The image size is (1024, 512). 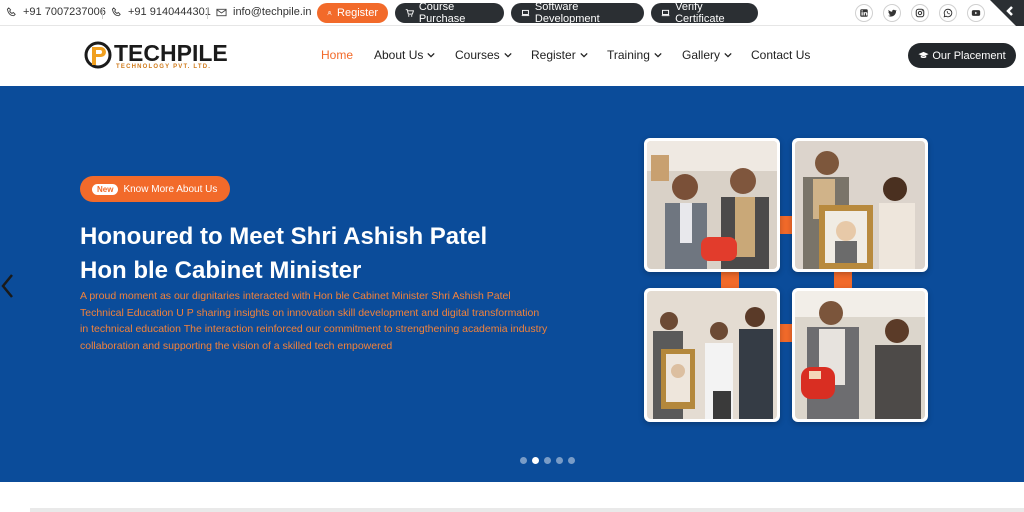 I want to click on nav-about-us: About Us, so click(x=405, y=55).